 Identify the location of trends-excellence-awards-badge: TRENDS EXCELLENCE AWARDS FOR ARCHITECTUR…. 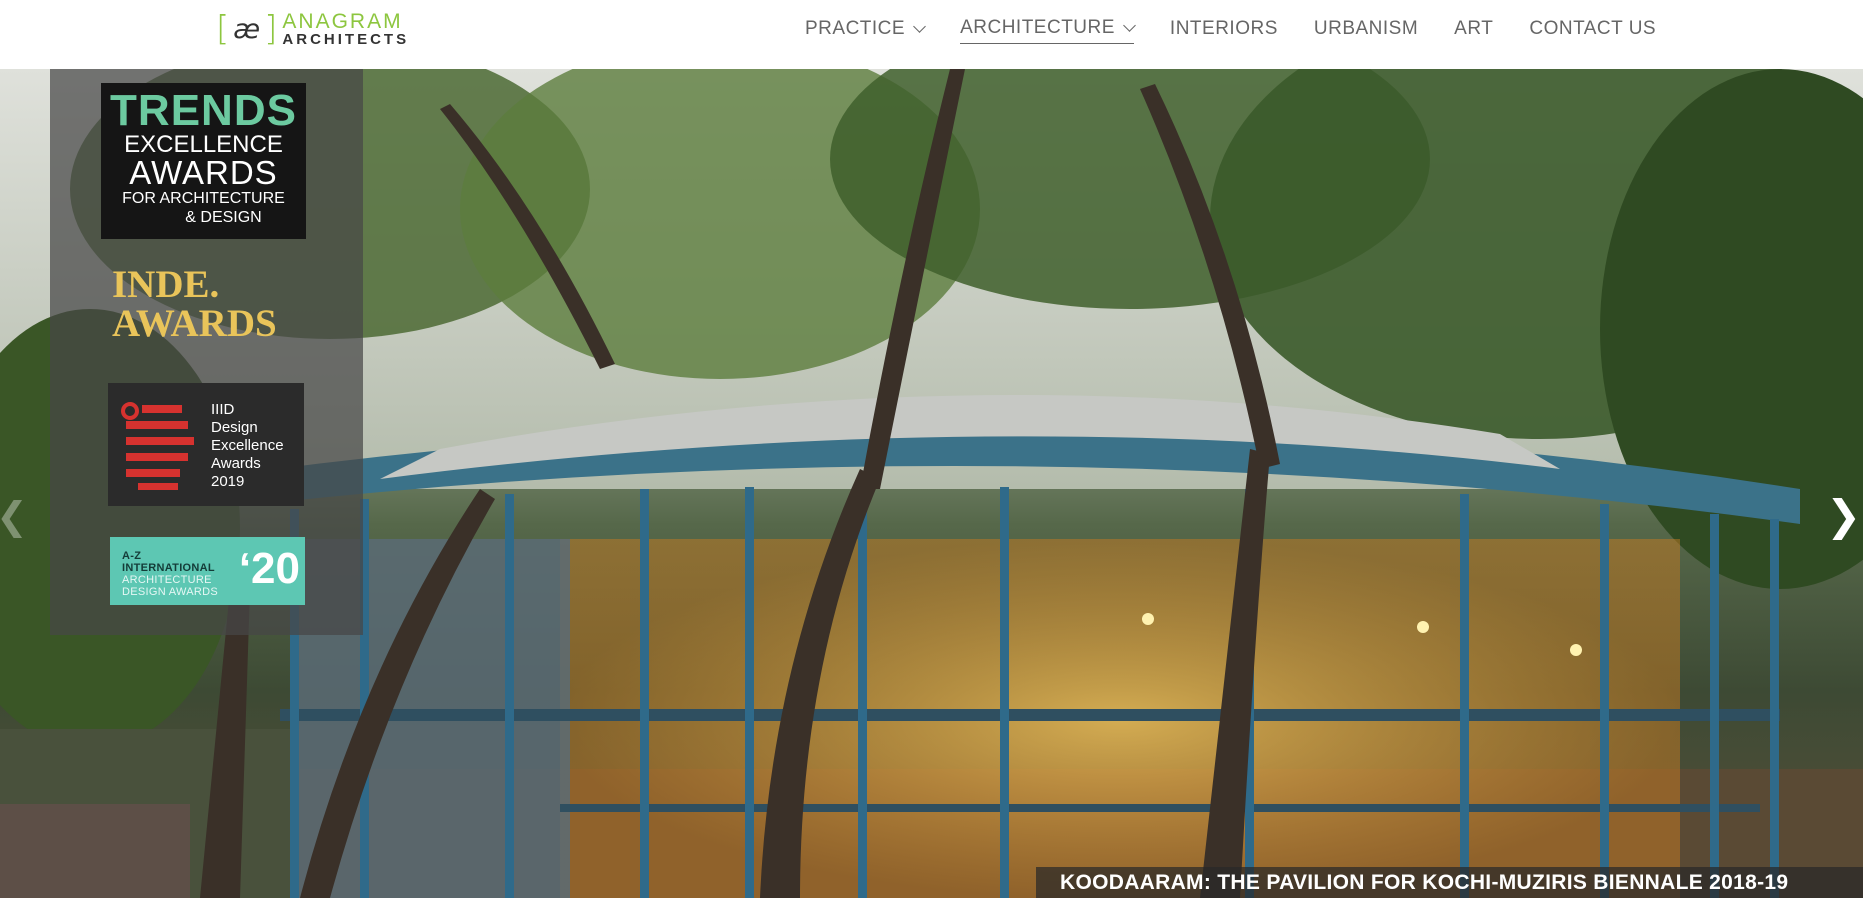
(203, 161).